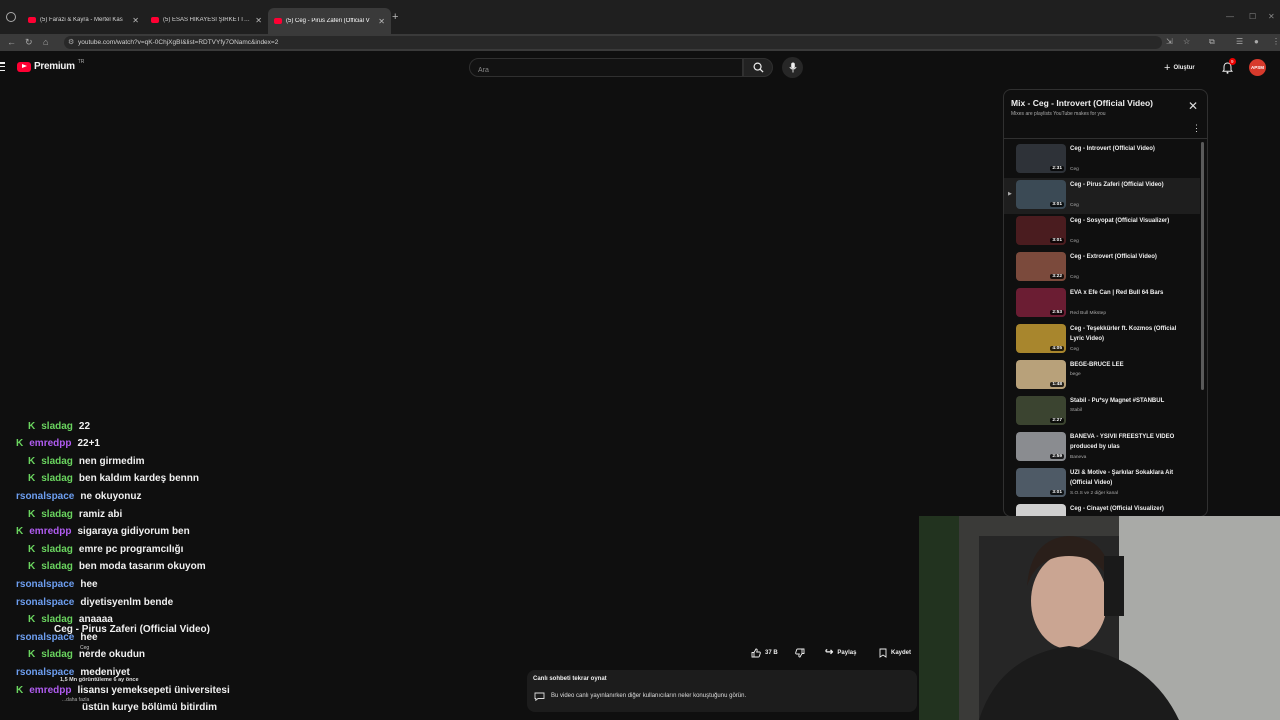  What do you see at coordinates (329, 21) in the screenshot?
I see `browser-tab: (5) Ceg - Pirus Zaferi (Official V ✕` at bounding box center [329, 21].